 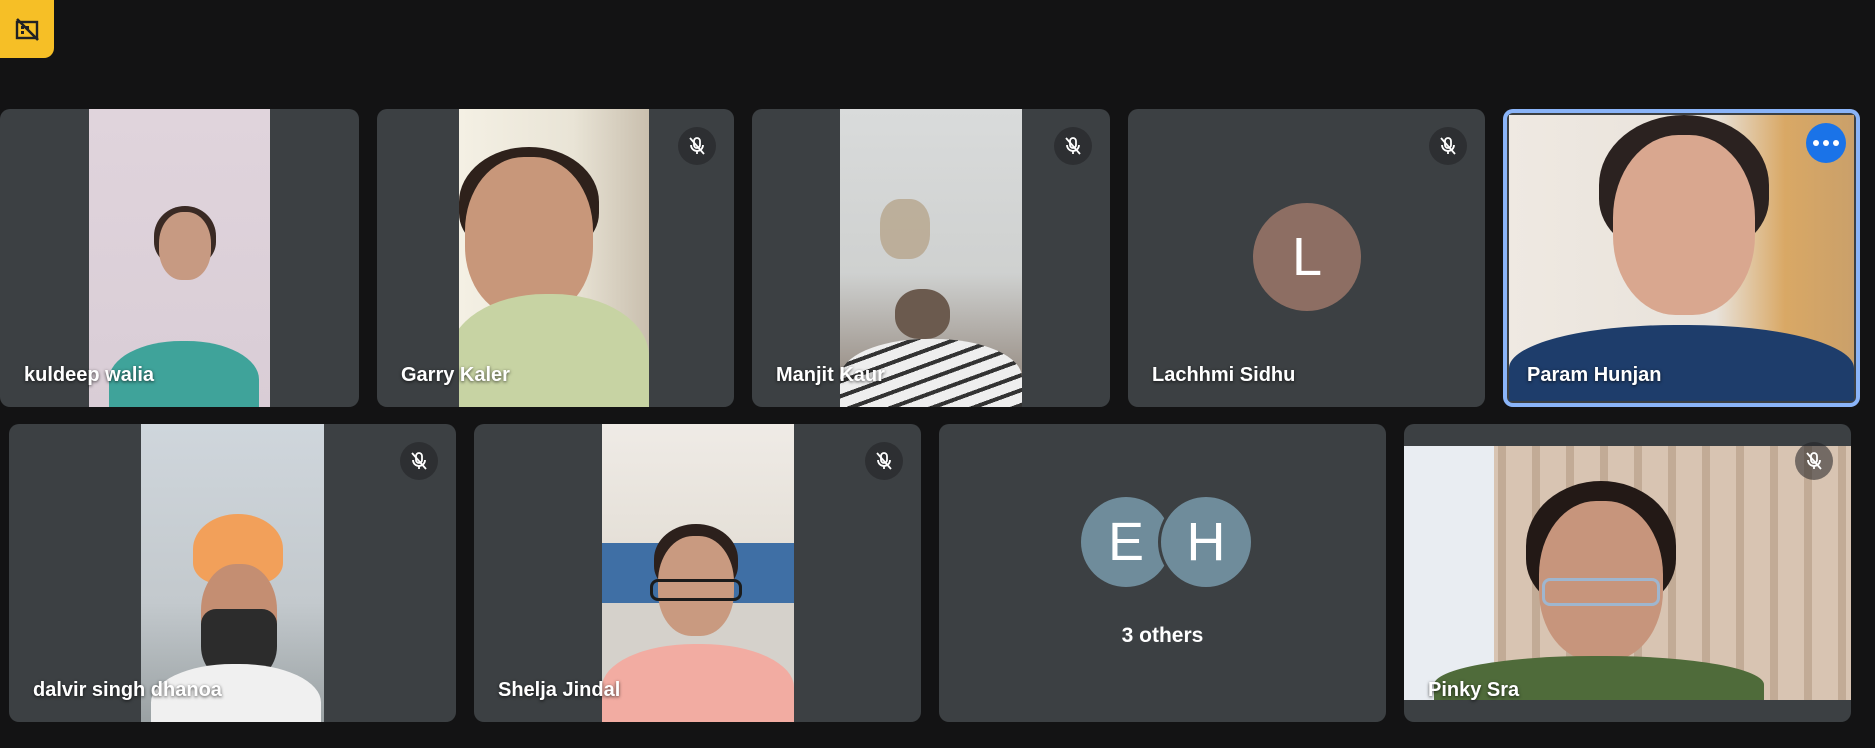 What do you see at coordinates (1474, 690) in the screenshot?
I see `participant-name: Pinky Sra` at bounding box center [1474, 690].